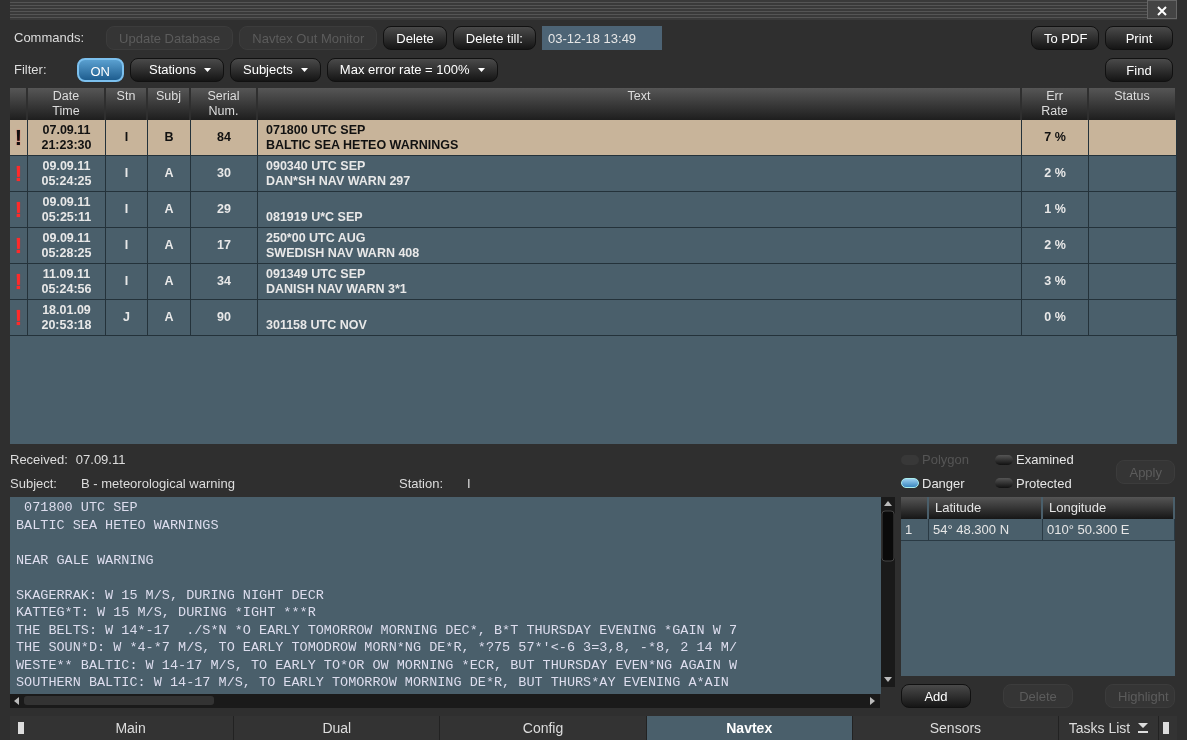  Describe the element at coordinates (224, 137) in the screenshot. I see `table-cell: 84` at that location.